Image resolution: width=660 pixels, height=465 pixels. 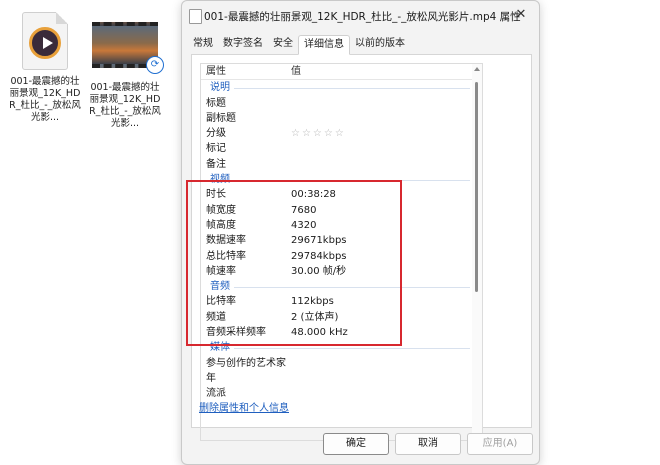 I want to click on cancel-button: 取消, so click(x=428, y=444).